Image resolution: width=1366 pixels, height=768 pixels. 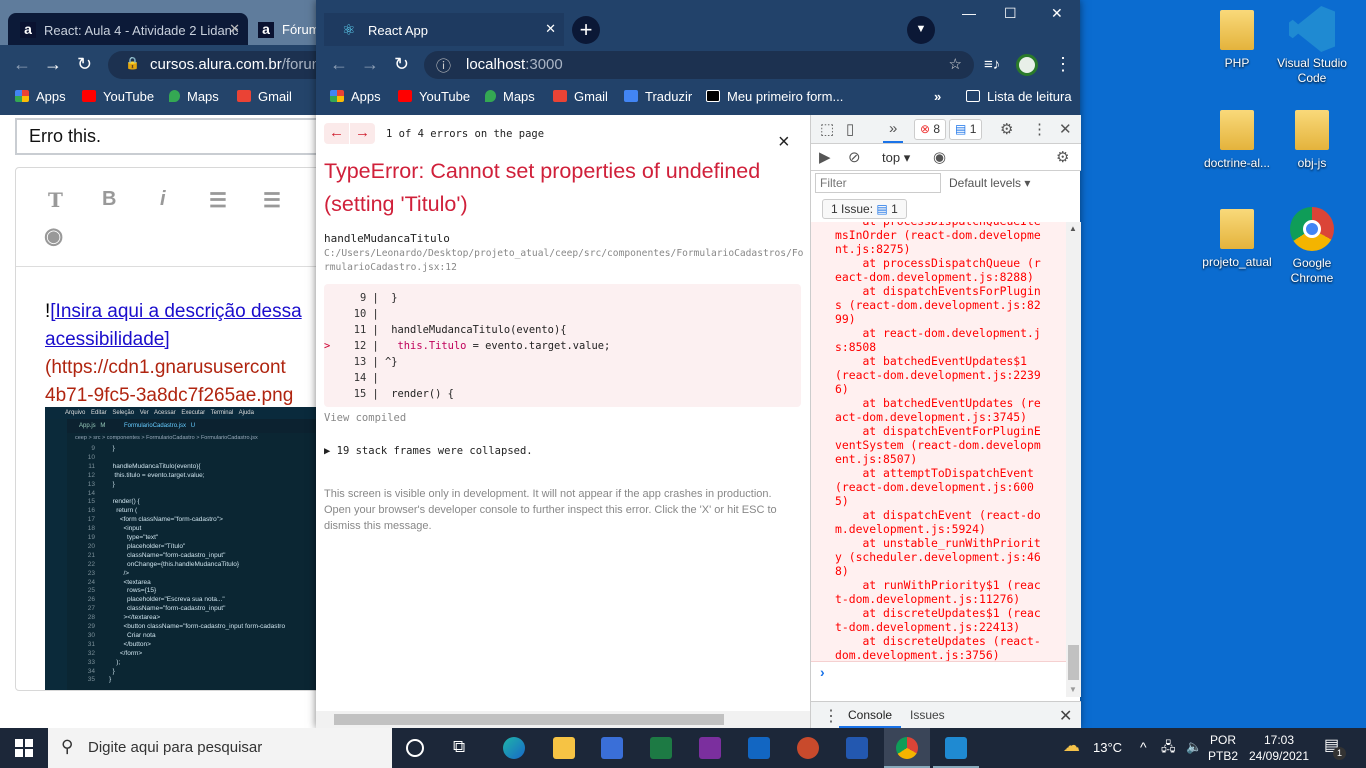 What do you see at coordinates (1039, 129) in the screenshot?
I see `more-menu-icon: ⋮` at bounding box center [1039, 129].